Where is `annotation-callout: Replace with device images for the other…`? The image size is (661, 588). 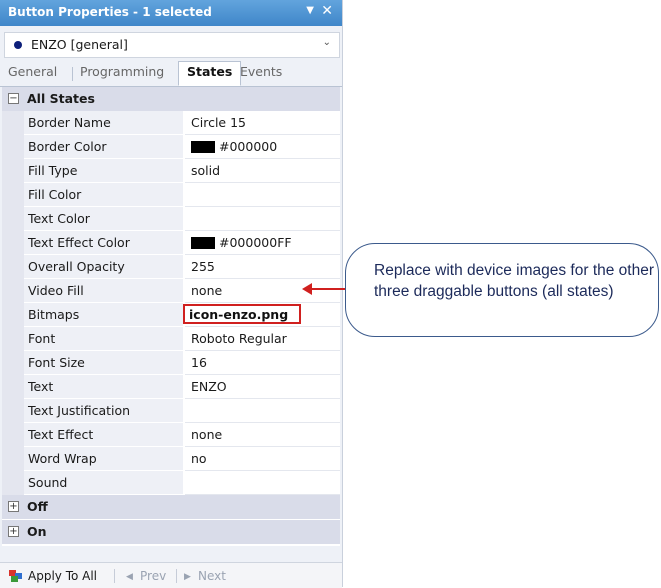
annotation-callout: Replace with device images for the other… is located at coordinates (502, 290).